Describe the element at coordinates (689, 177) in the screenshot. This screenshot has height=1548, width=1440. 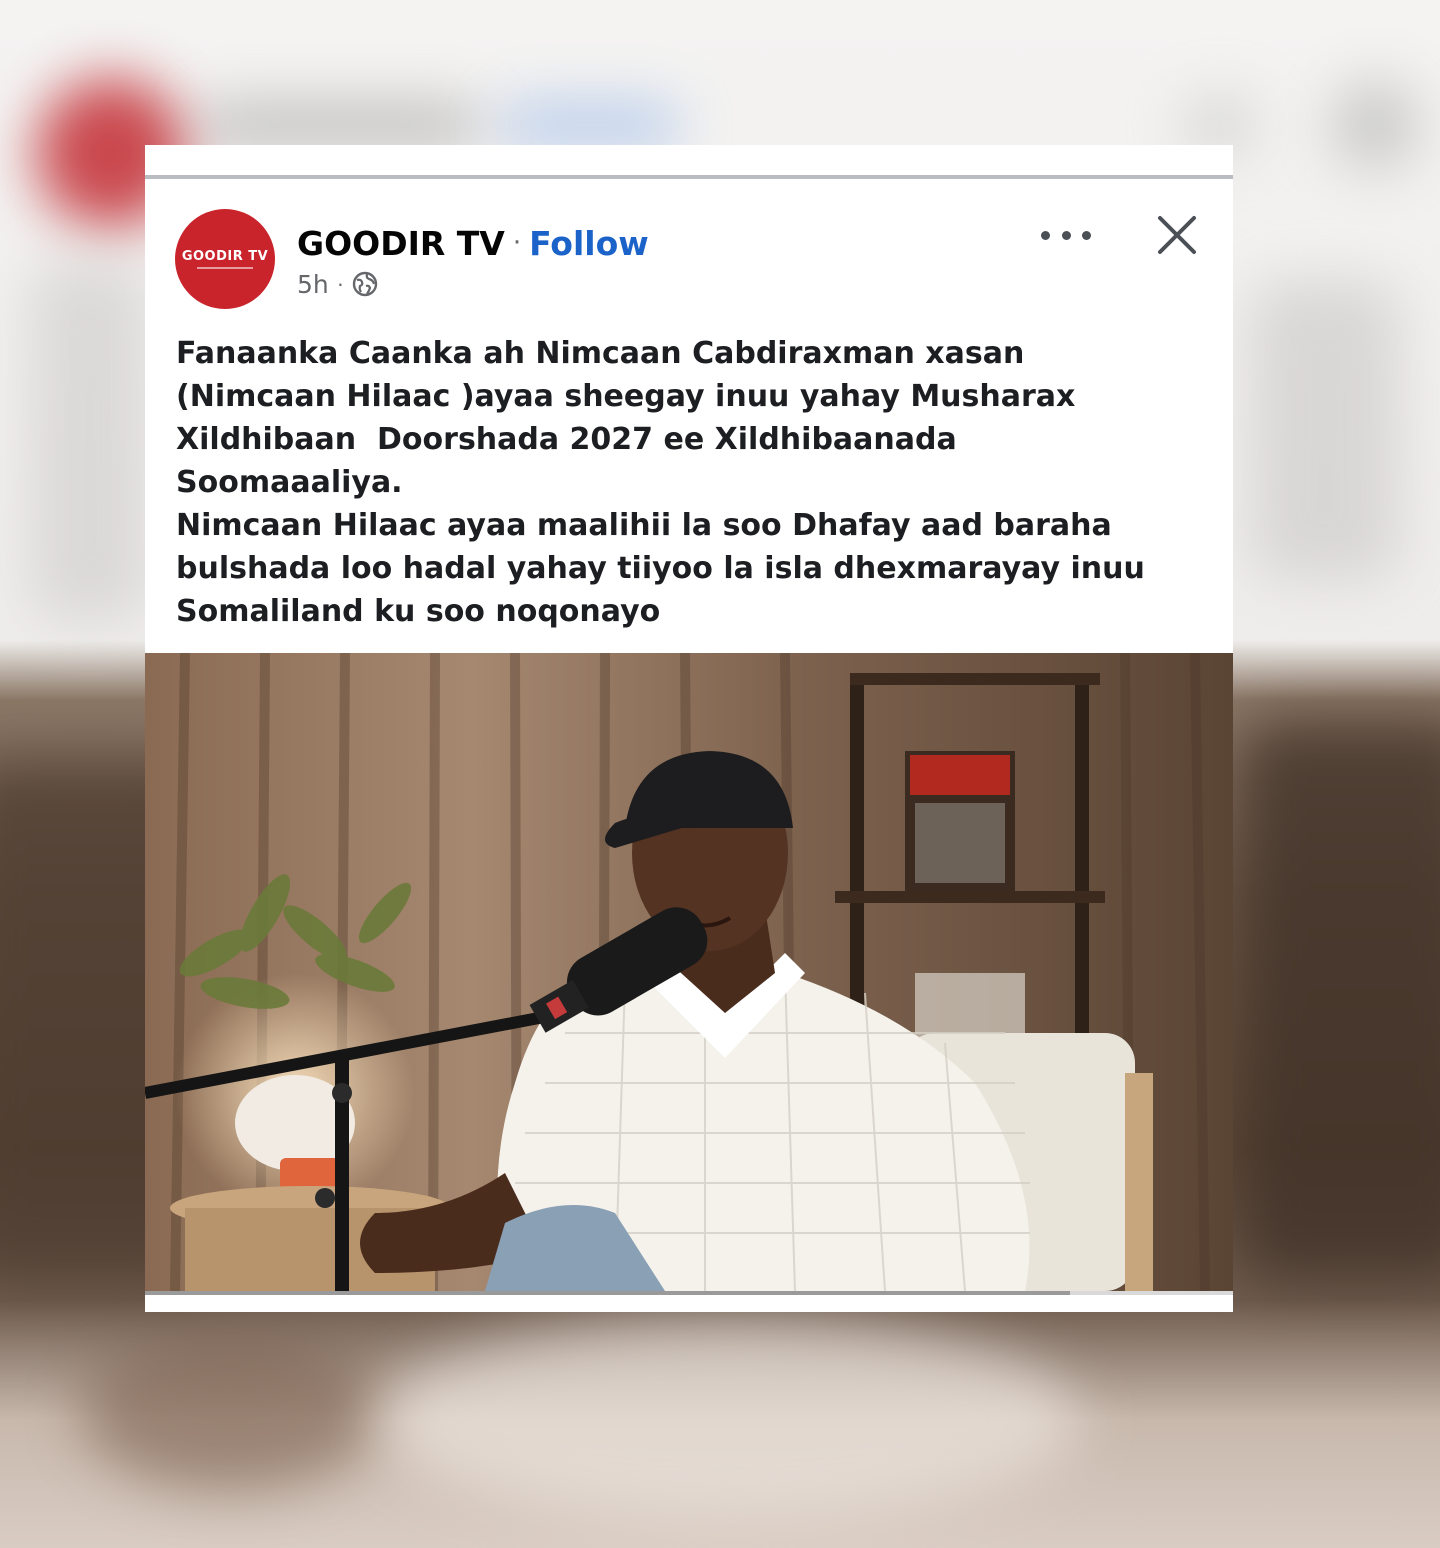
I see `card-top-divider` at that location.